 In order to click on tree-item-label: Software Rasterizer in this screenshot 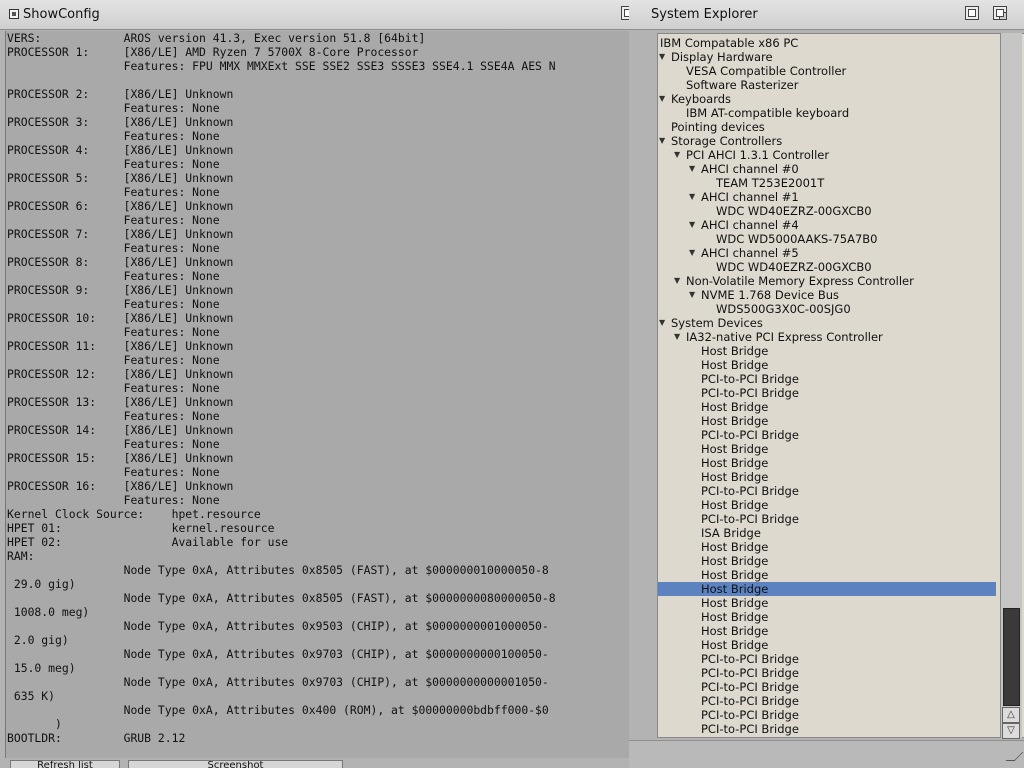, I will do `click(742, 85)`.